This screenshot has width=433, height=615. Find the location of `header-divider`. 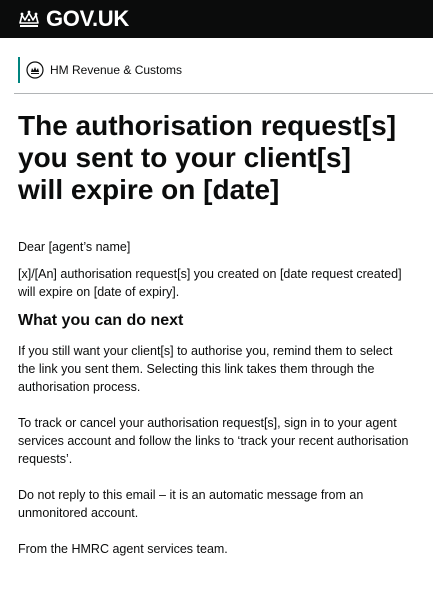

header-divider is located at coordinates (223, 93).